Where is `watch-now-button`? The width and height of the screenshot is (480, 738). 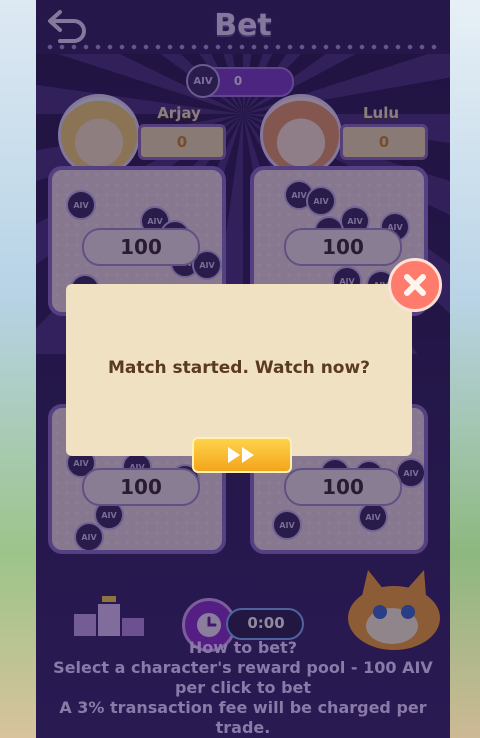 watch-now-button is located at coordinates (242, 455).